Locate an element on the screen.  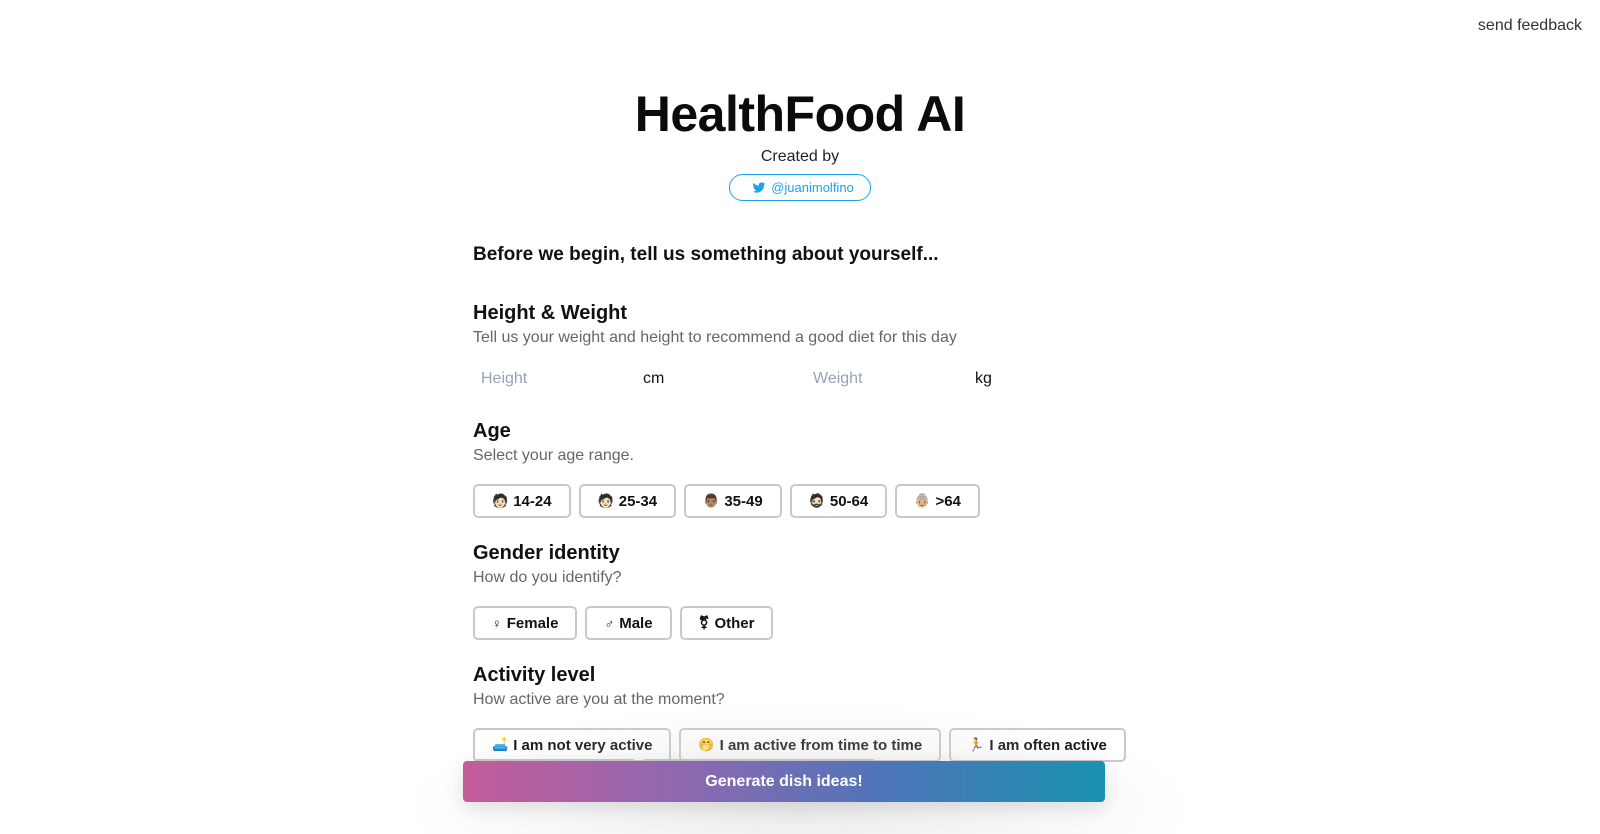
twitter-author-button: @juanimolfino is located at coordinates (800, 187).